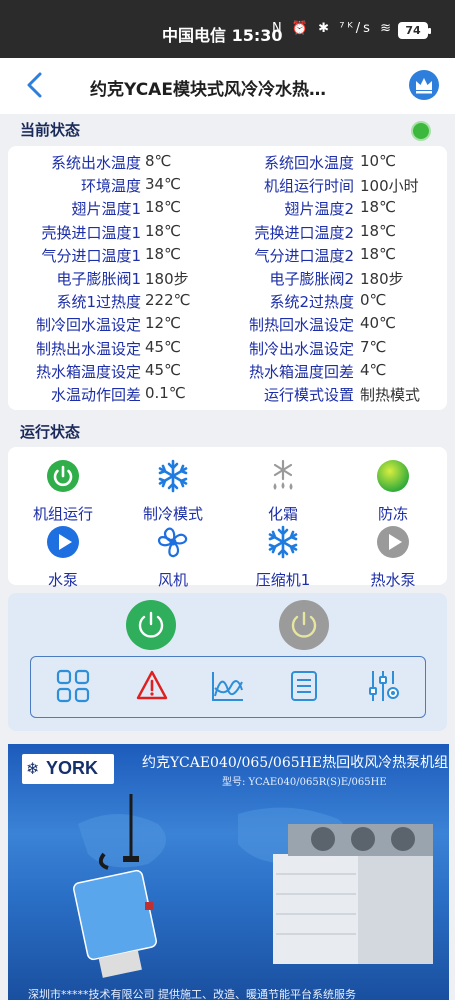  Describe the element at coordinates (88, 325) in the screenshot. I see `param-label: 制冷回水温设定` at that location.